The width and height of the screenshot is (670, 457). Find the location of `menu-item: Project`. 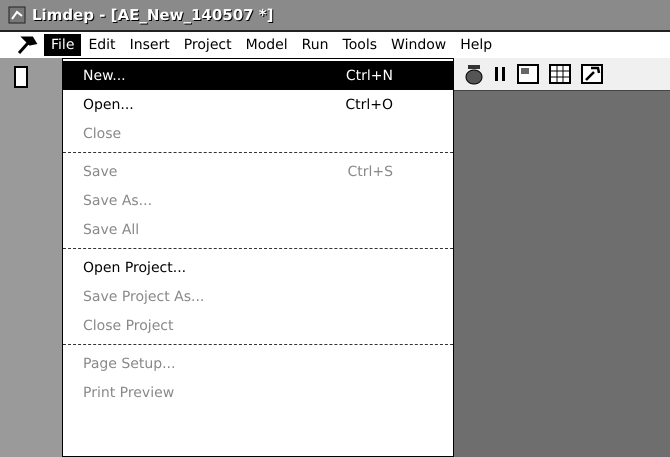

menu-item: Project is located at coordinates (207, 45).